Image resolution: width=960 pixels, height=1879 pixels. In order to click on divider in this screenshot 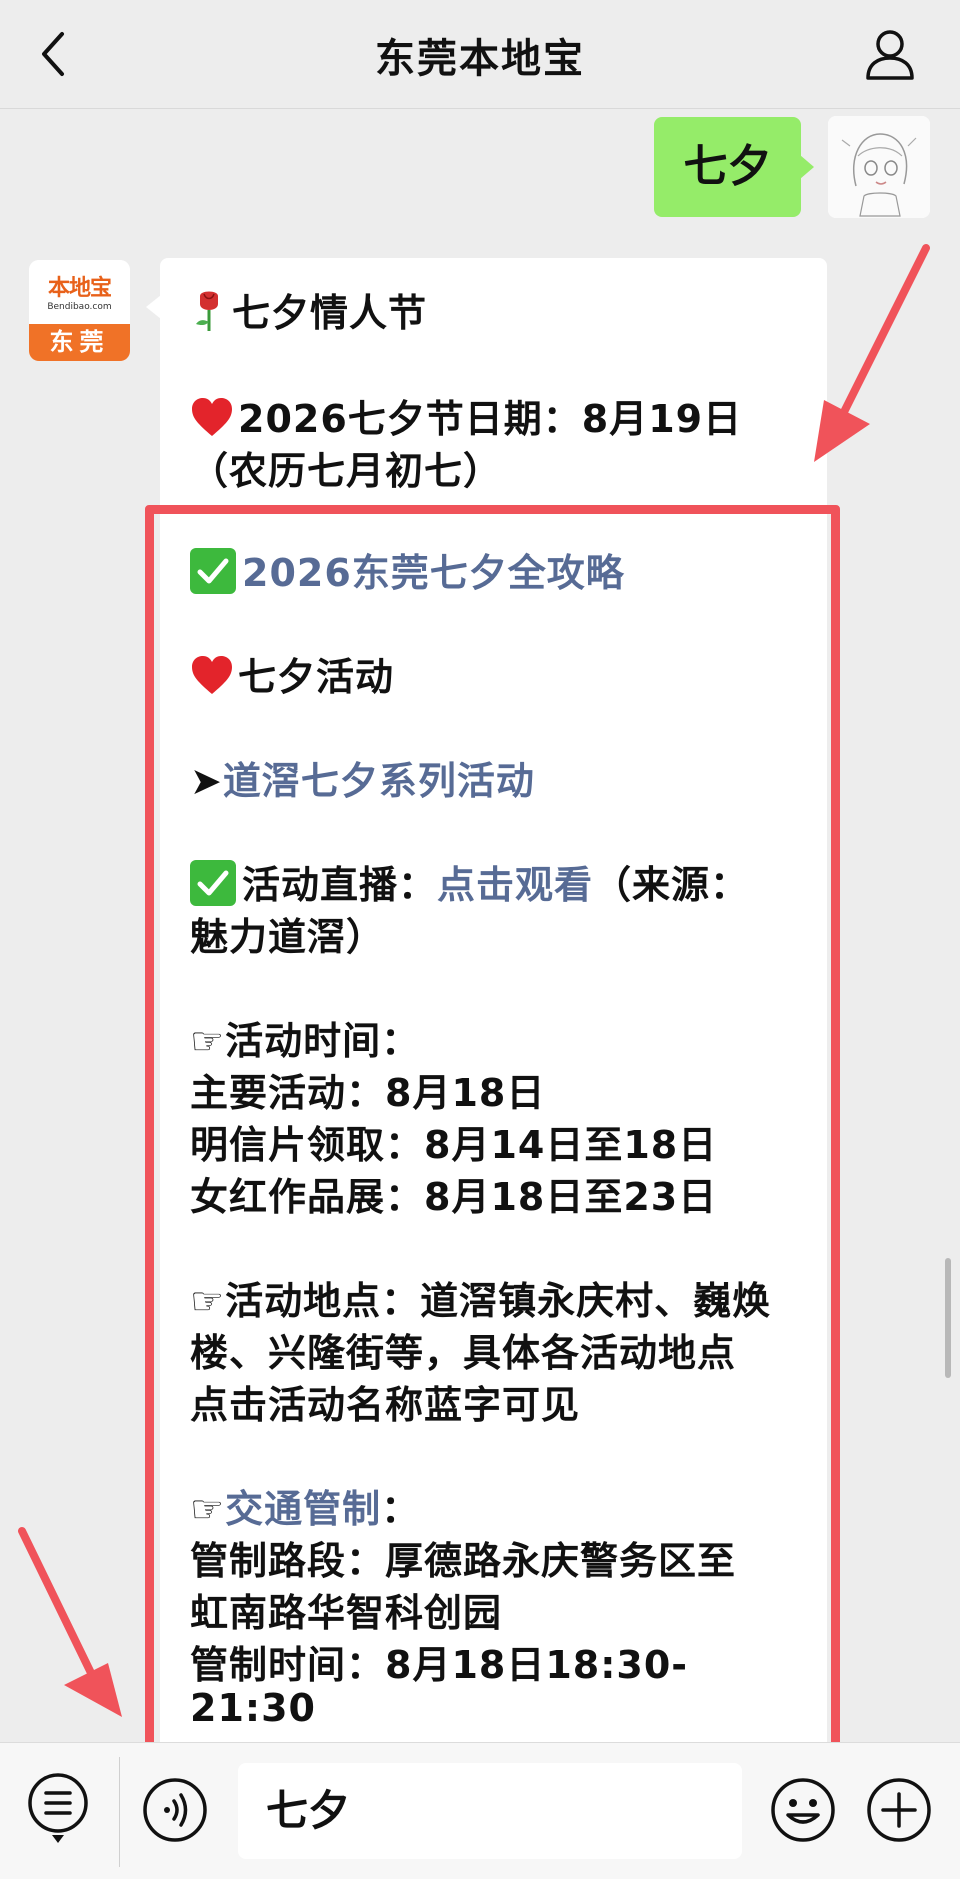, I will do `click(119, 1812)`.